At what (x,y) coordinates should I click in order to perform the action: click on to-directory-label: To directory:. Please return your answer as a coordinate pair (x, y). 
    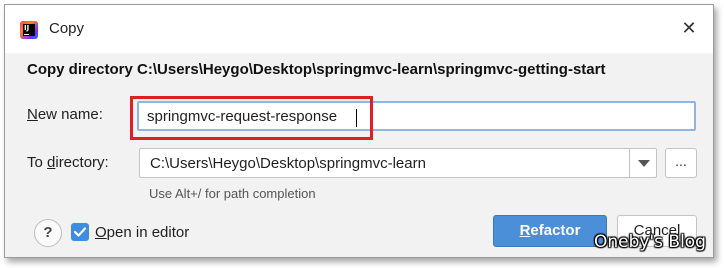
    Looking at the image, I should click on (68, 162).